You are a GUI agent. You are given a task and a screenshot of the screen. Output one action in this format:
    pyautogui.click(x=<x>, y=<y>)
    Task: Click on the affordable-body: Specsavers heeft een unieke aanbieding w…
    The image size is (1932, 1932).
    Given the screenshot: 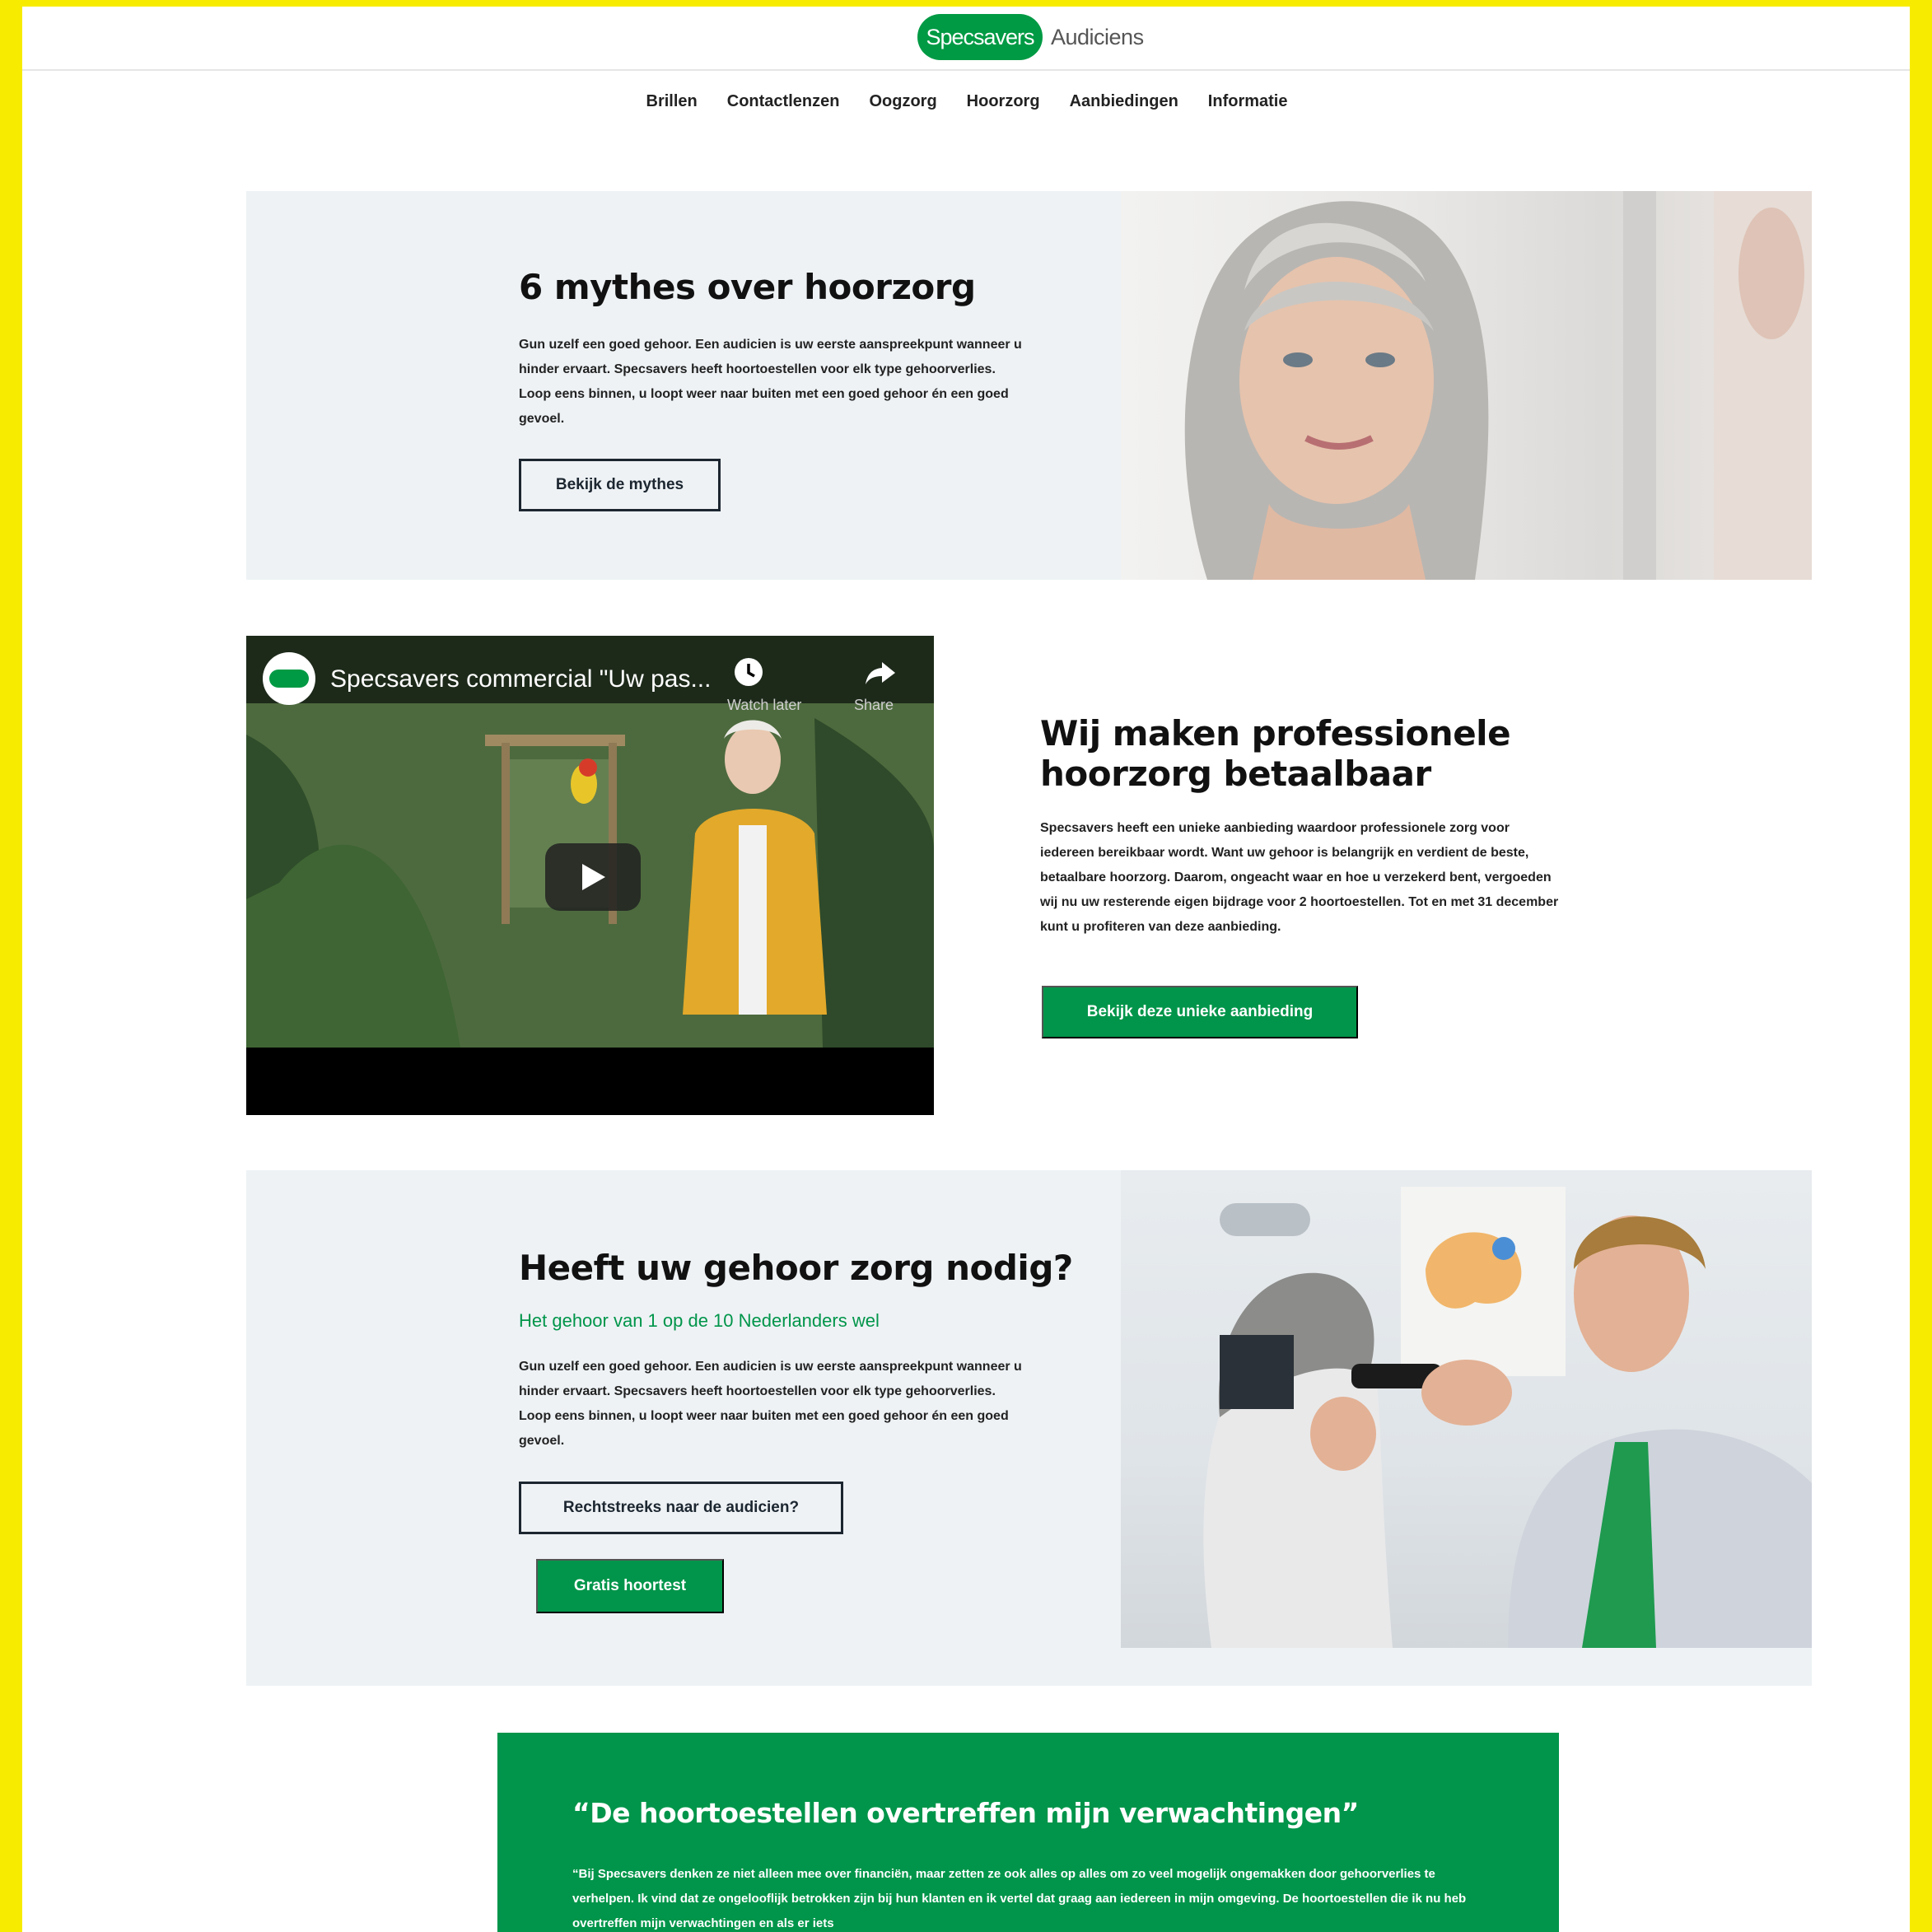 What is the action you would take?
    pyautogui.click(x=1299, y=877)
    